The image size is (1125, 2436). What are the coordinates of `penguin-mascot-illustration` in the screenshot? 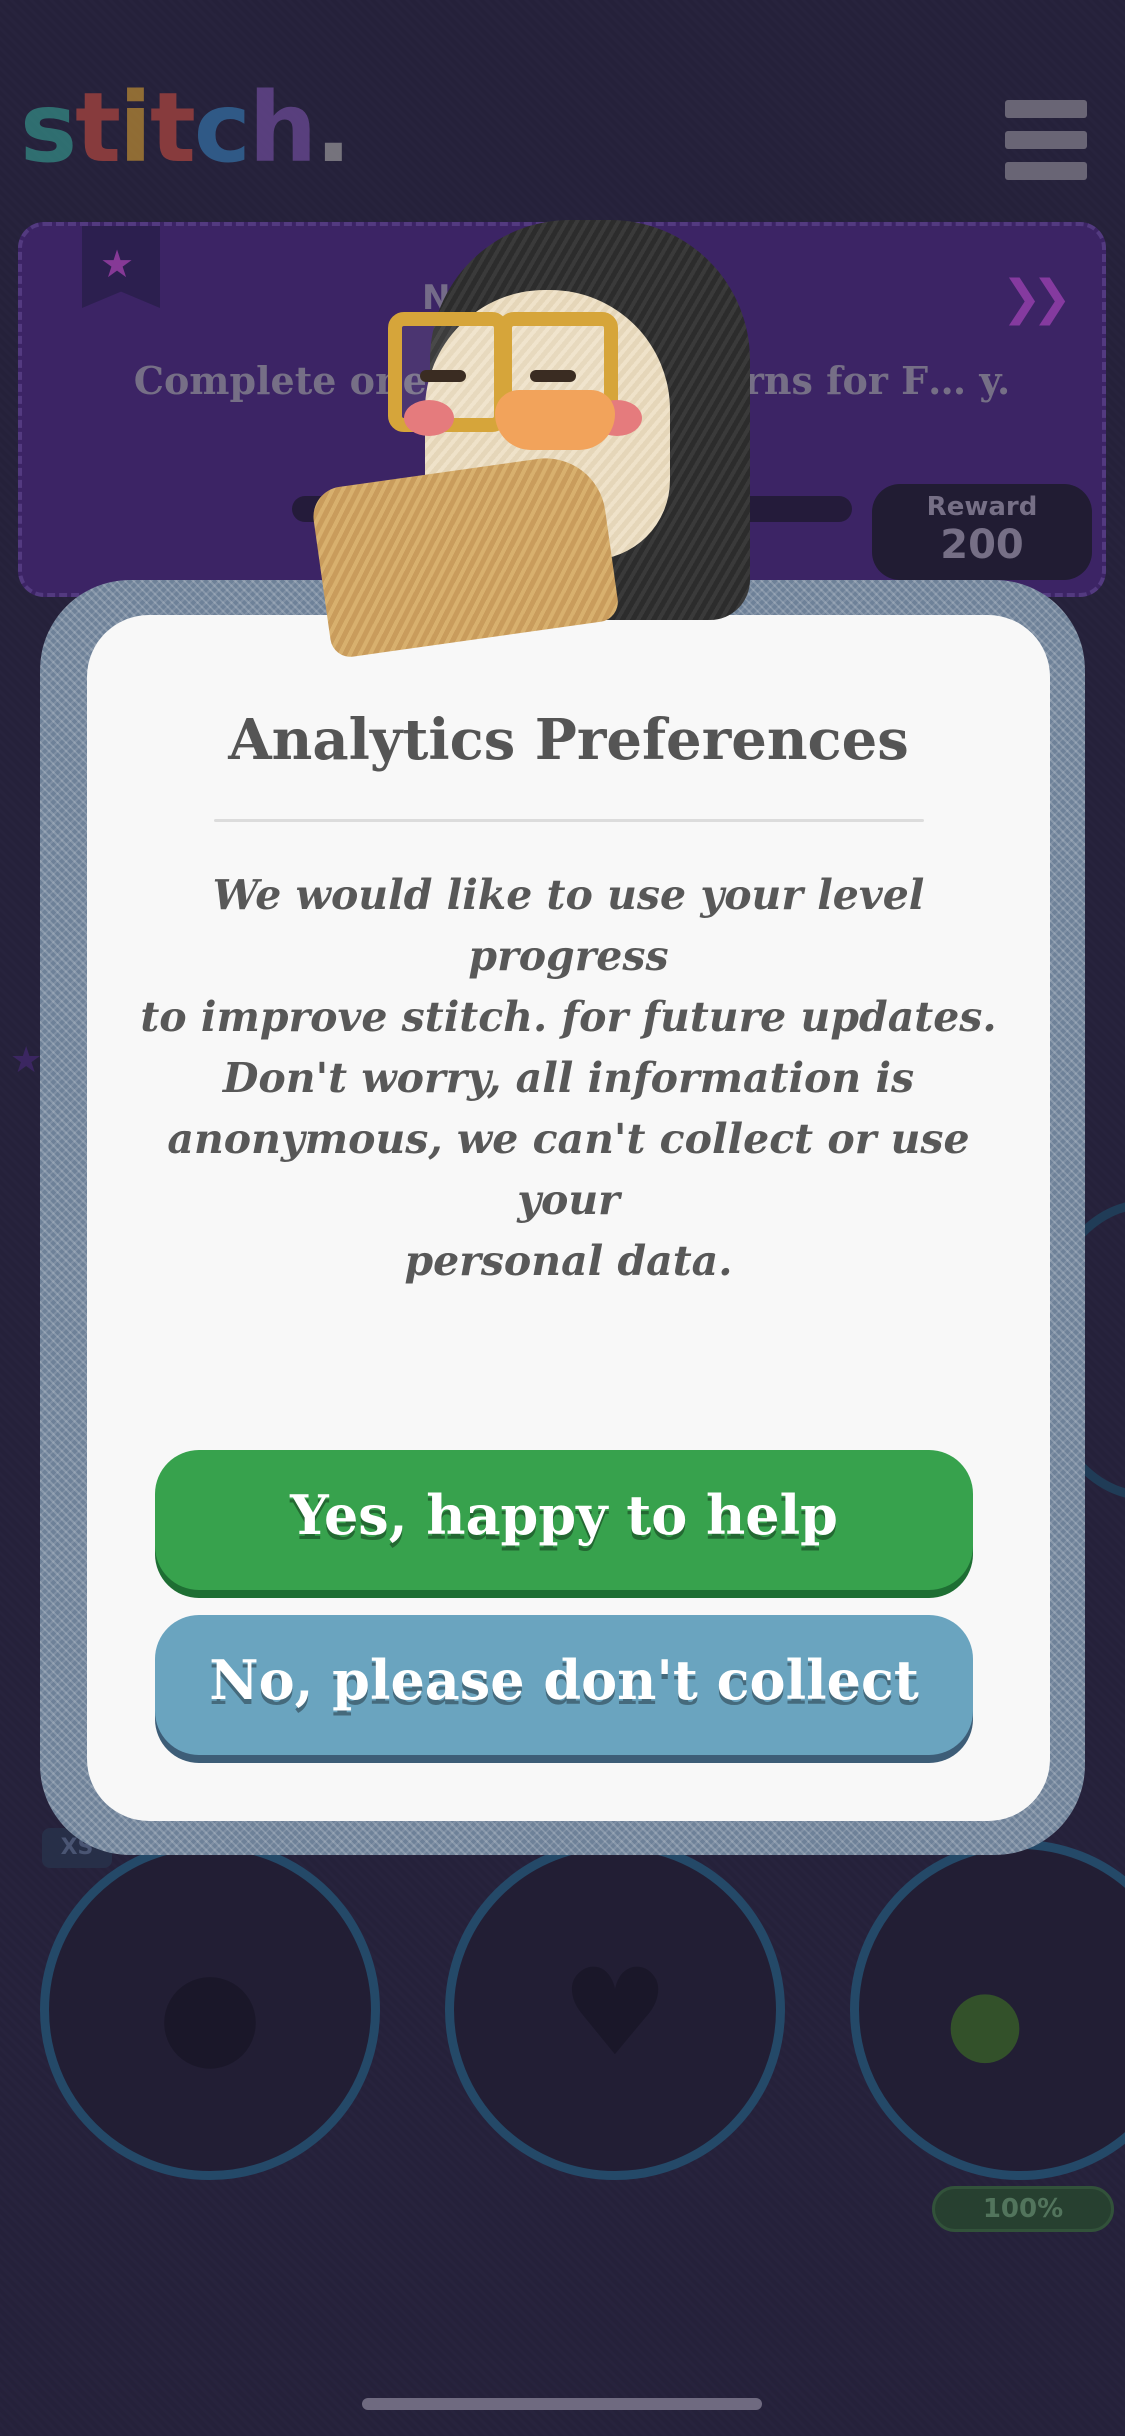 It's located at (529, 440).